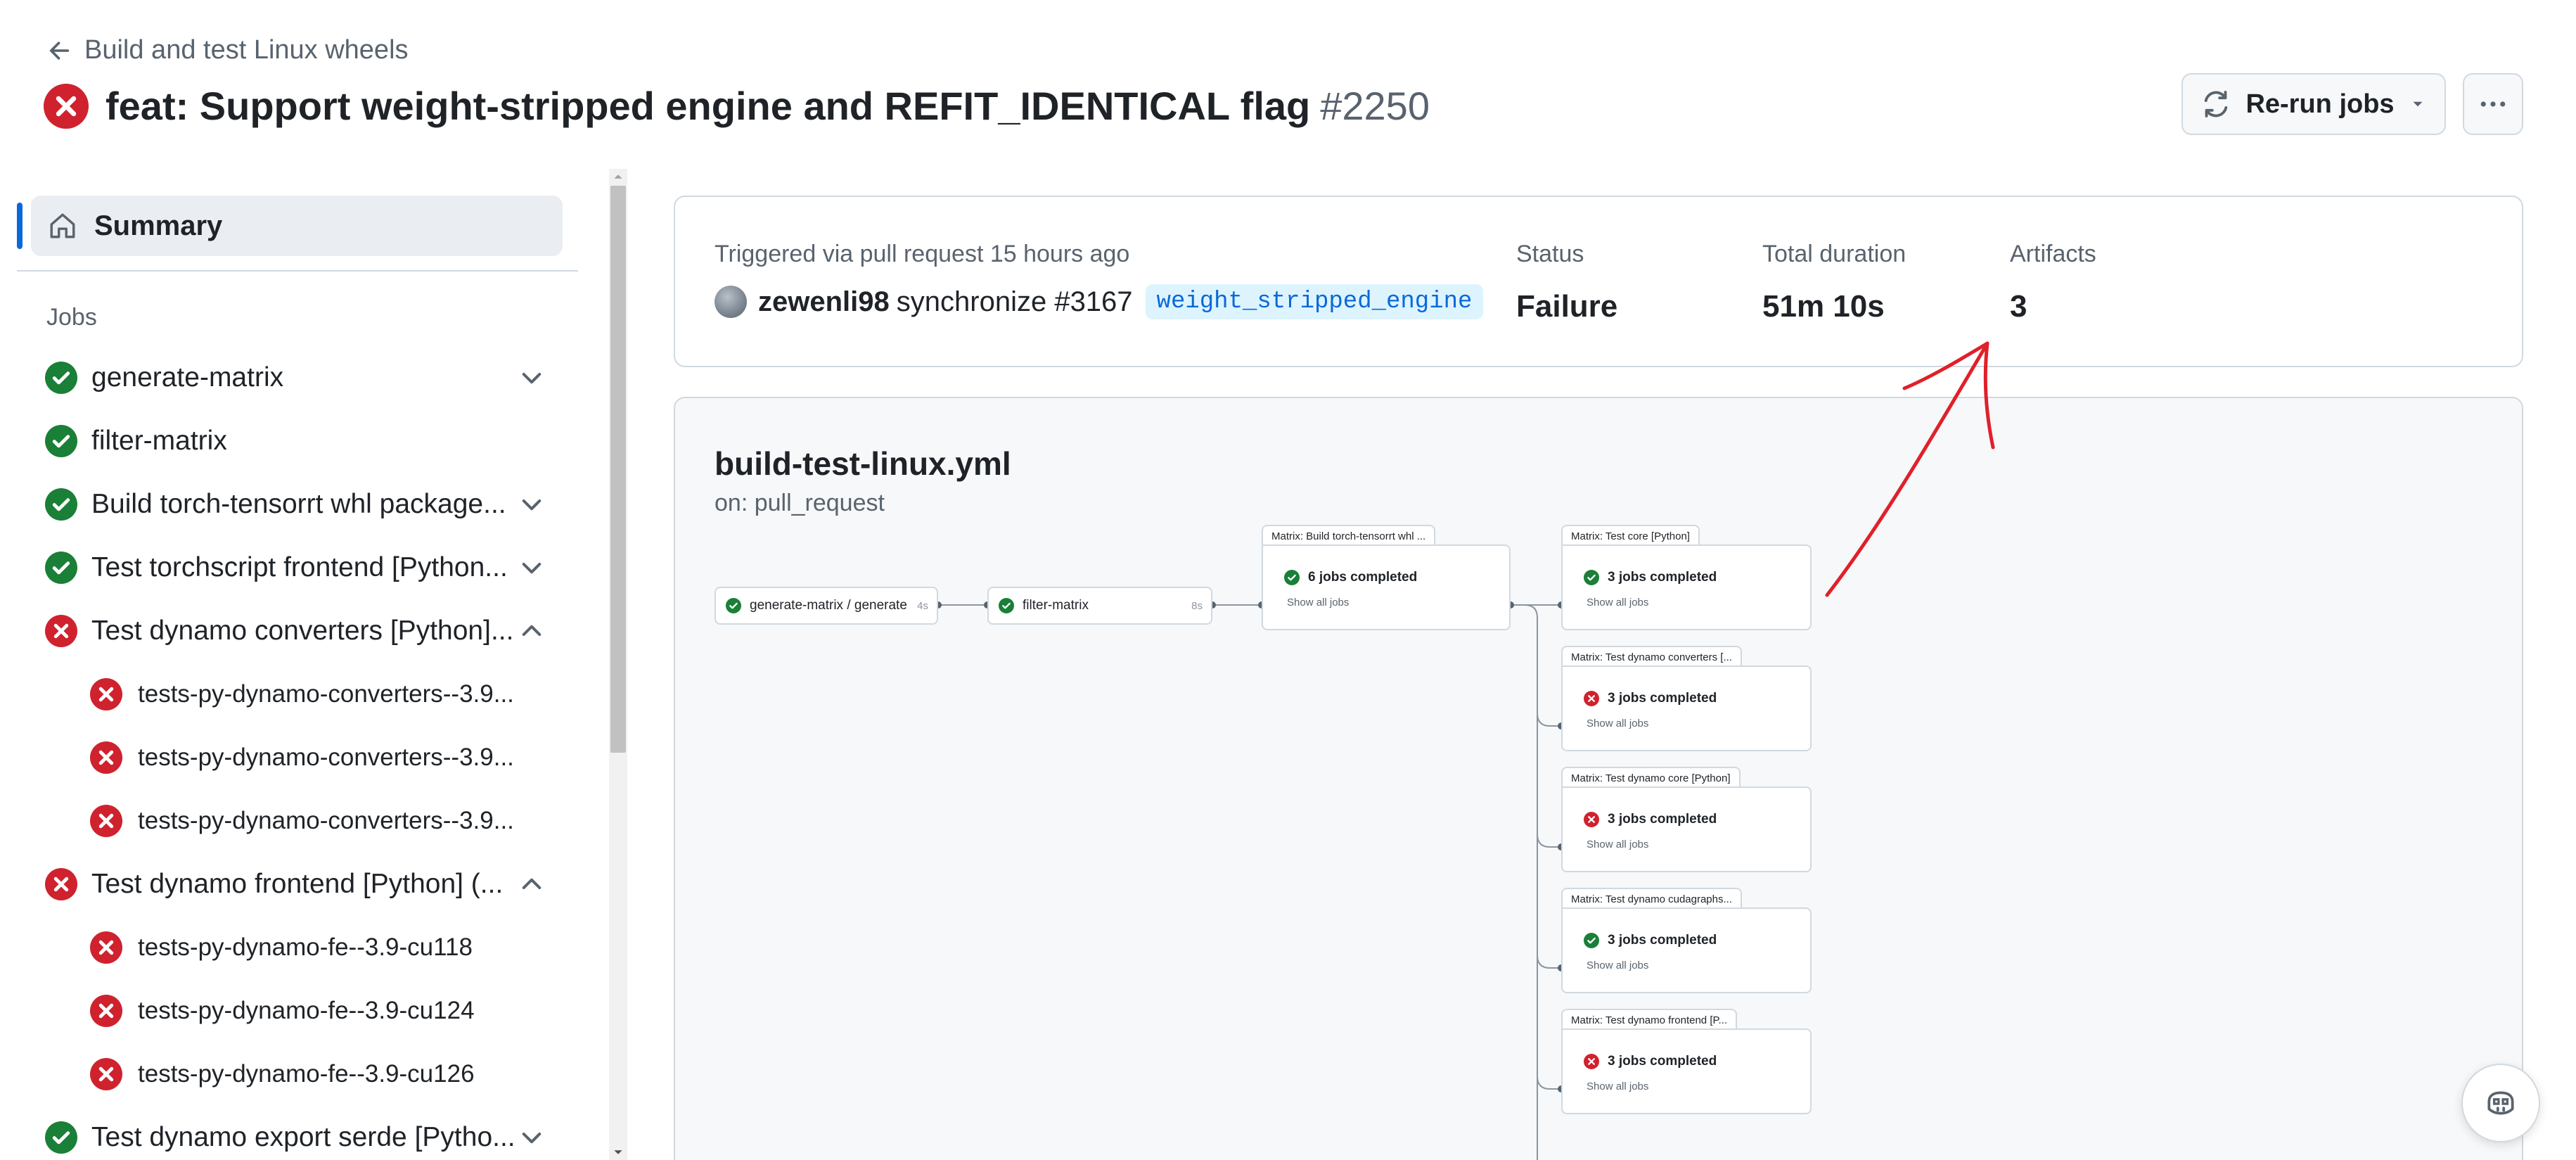 This screenshot has width=2576, height=1160. I want to click on trigger-text: Triggered via pull request 15 hours ago, so click(922, 254).